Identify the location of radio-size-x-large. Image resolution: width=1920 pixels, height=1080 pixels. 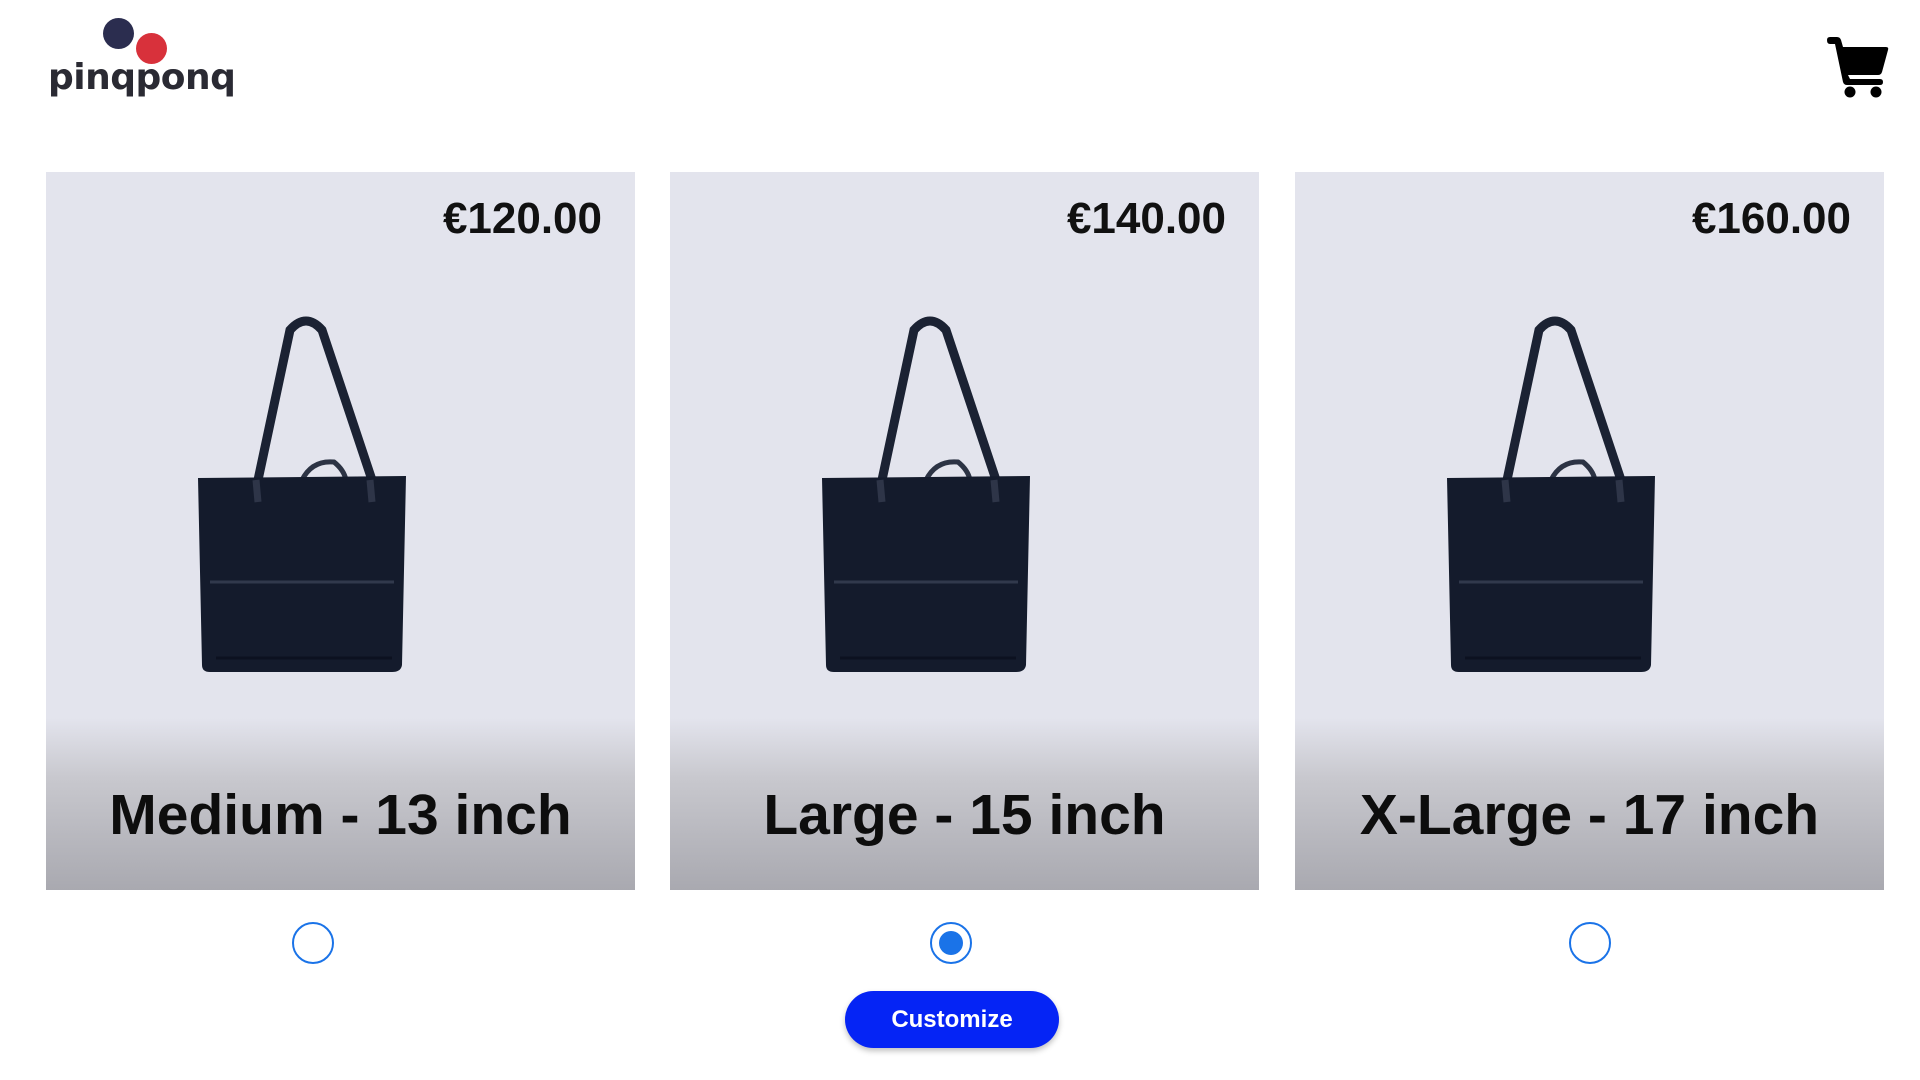
(1590, 943).